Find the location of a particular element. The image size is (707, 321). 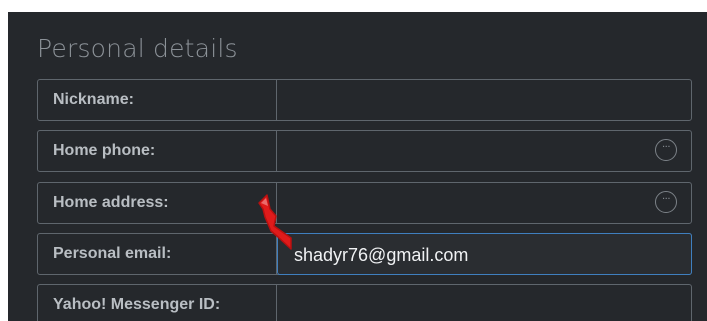

home-address-input is located at coordinates (484, 203).